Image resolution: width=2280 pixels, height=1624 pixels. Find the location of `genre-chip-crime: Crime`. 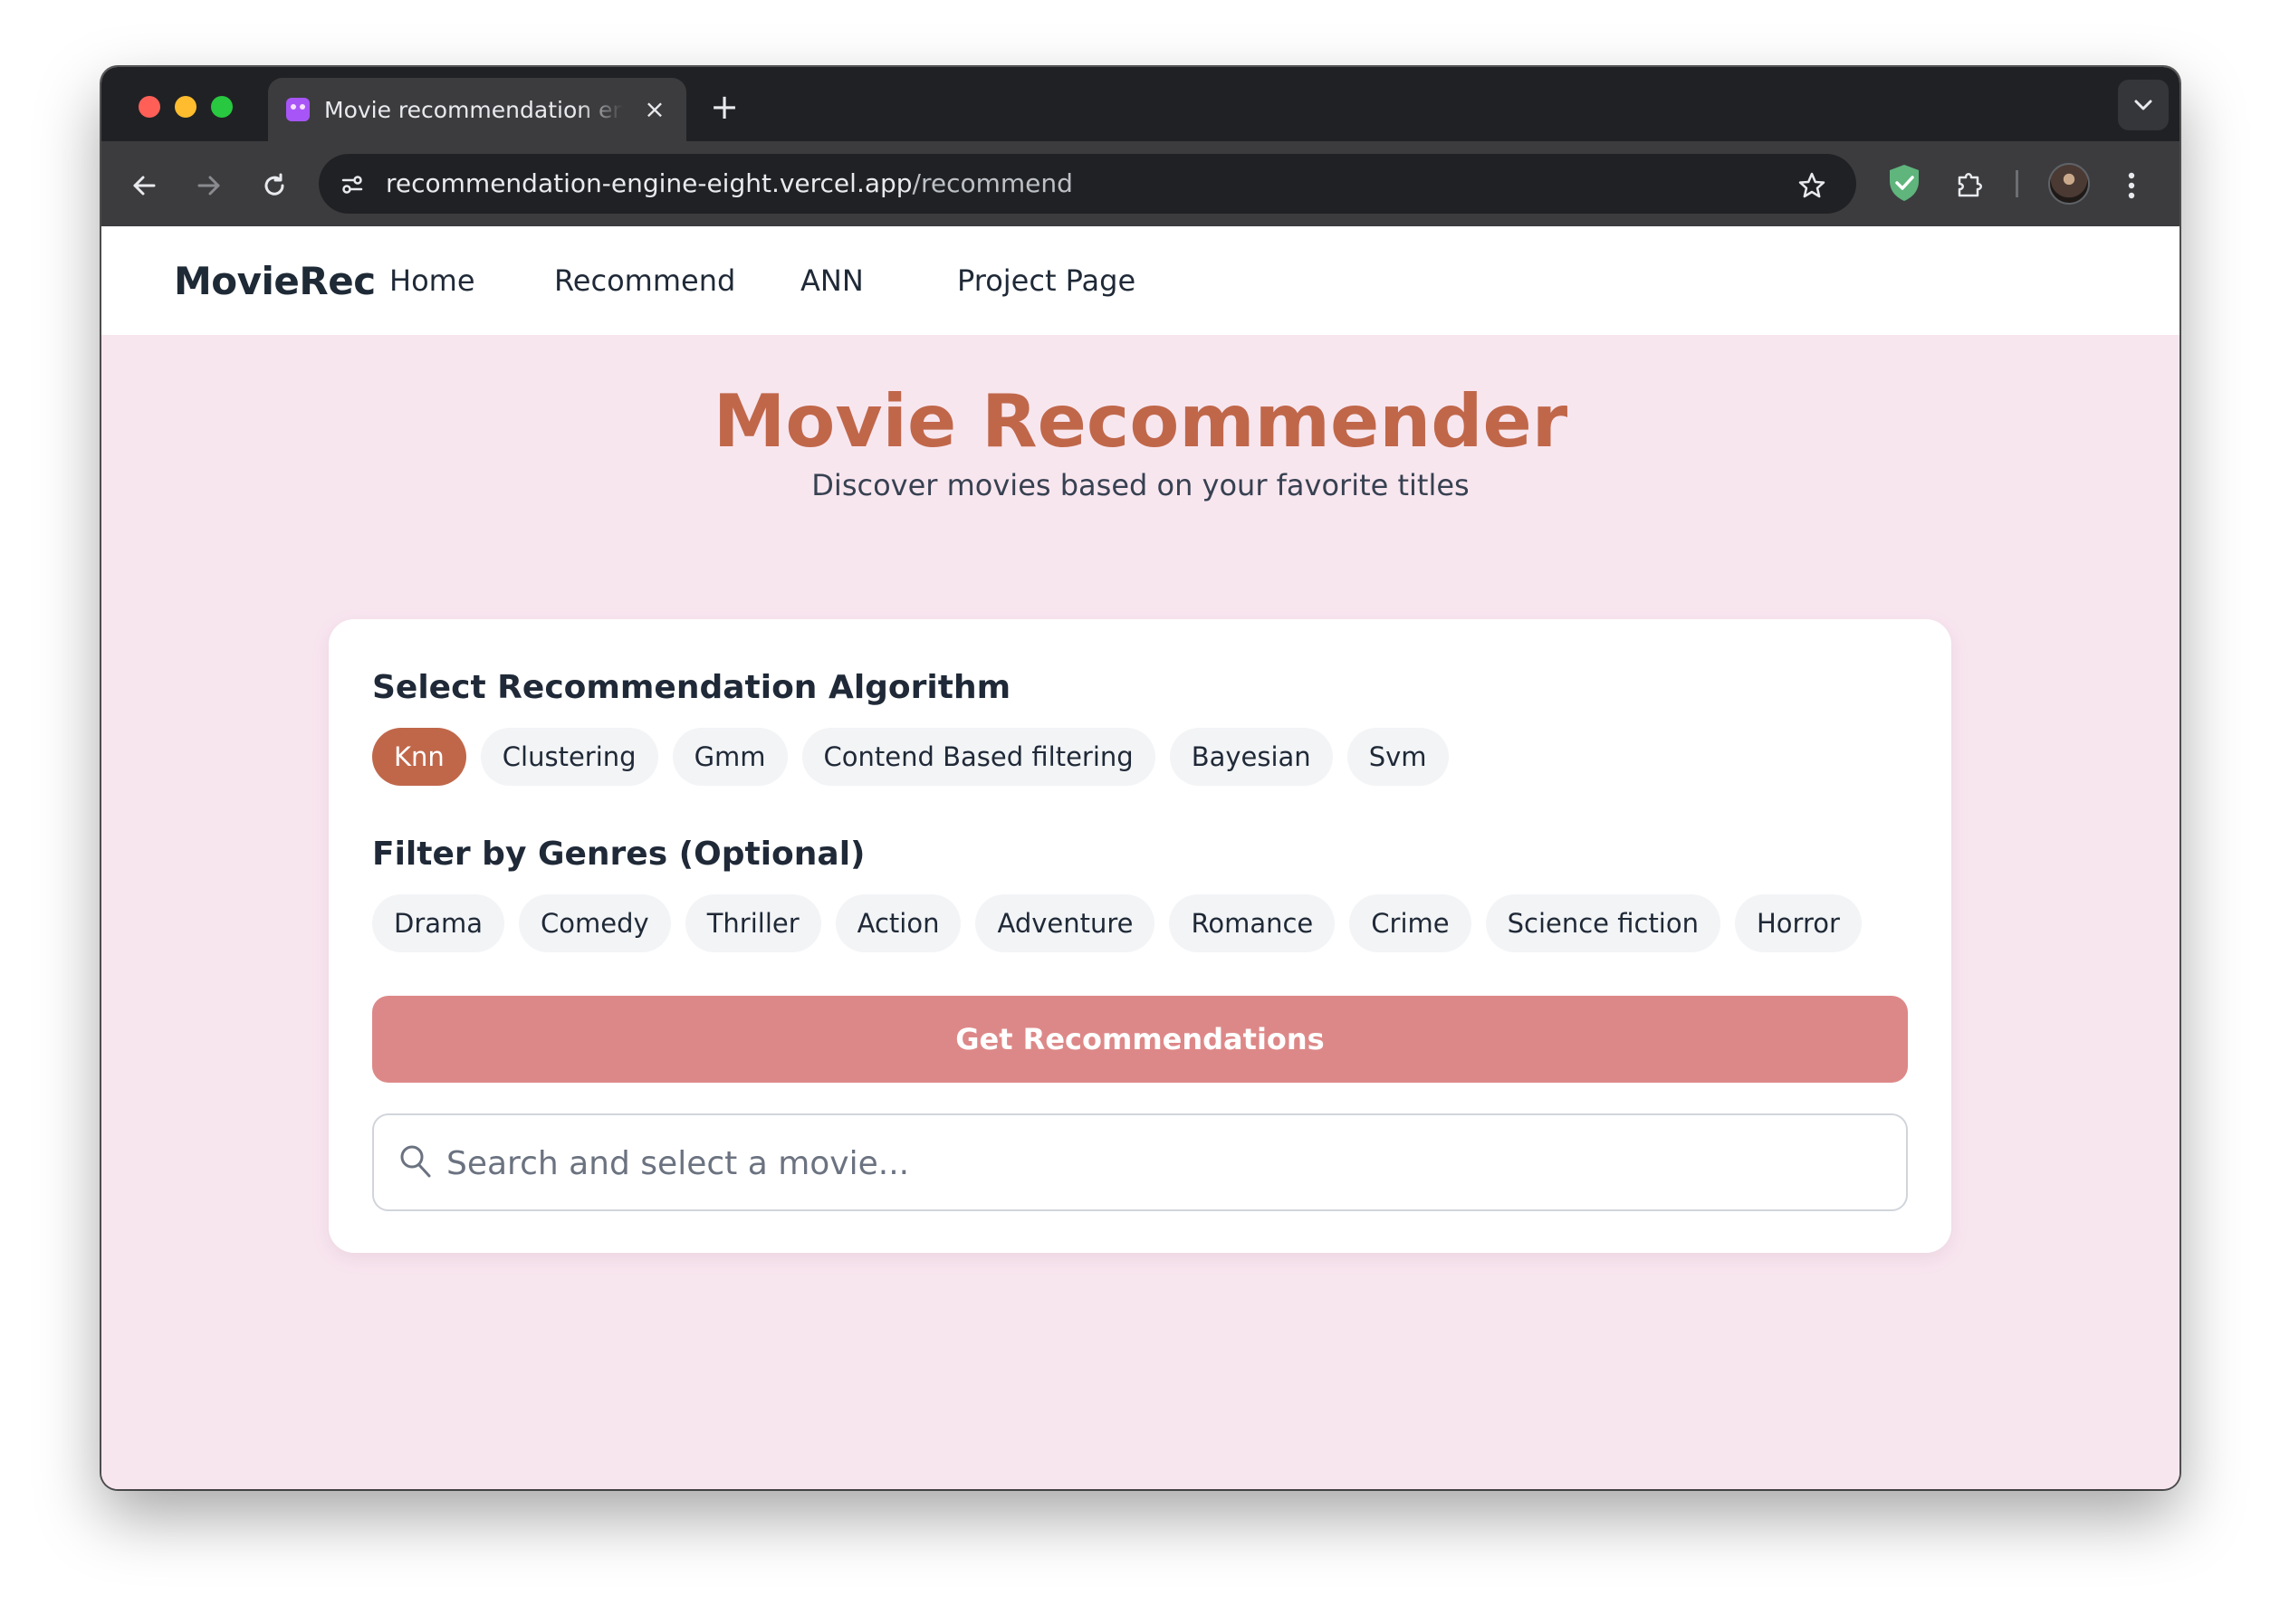

genre-chip-crime: Crime is located at coordinates (1410, 923).